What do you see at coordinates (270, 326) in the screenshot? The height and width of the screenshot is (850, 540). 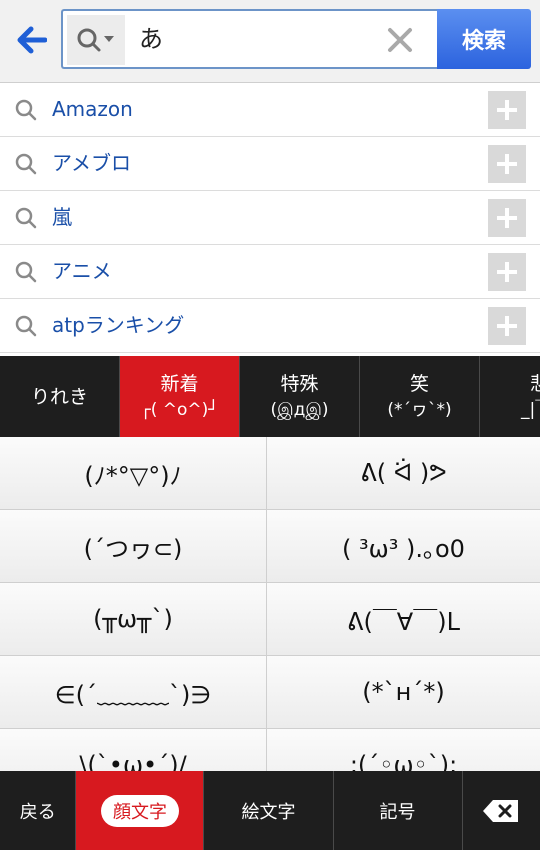 I see `suggestion-item: atpランキング` at bounding box center [270, 326].